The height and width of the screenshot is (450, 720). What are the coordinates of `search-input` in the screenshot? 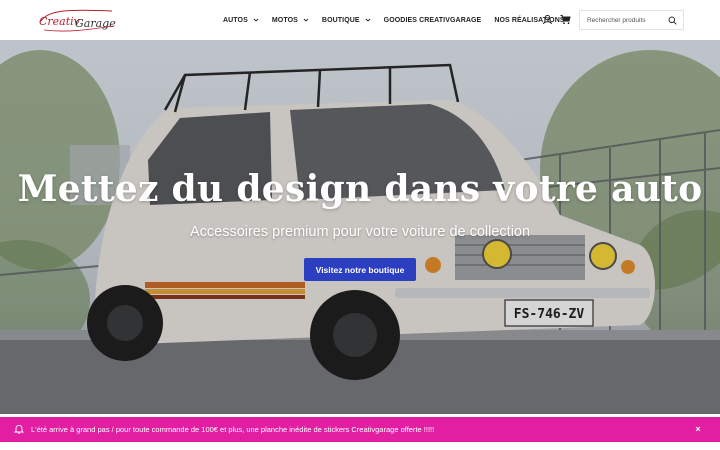 It's located at (620, 20).